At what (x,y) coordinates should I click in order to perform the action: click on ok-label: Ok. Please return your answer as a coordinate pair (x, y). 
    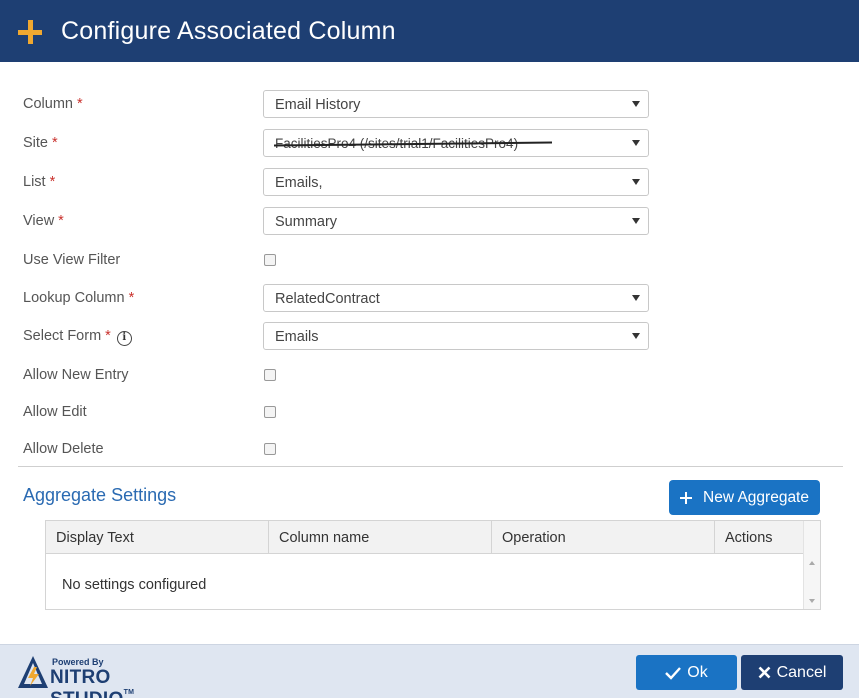
    Looking at the image, I should click on (697, 672).